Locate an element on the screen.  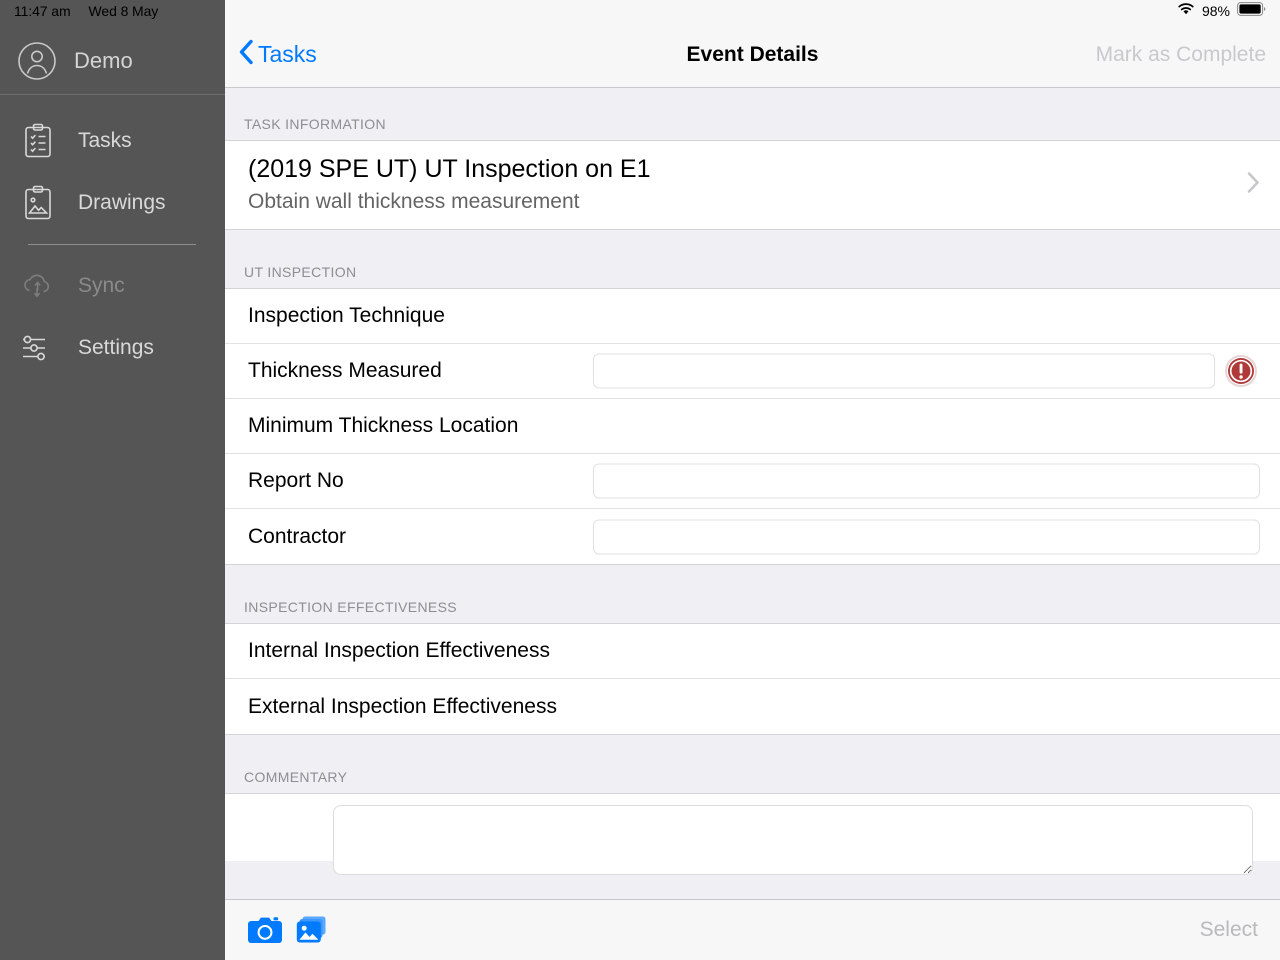
sliders-icon is located at coordinates (38, 348).